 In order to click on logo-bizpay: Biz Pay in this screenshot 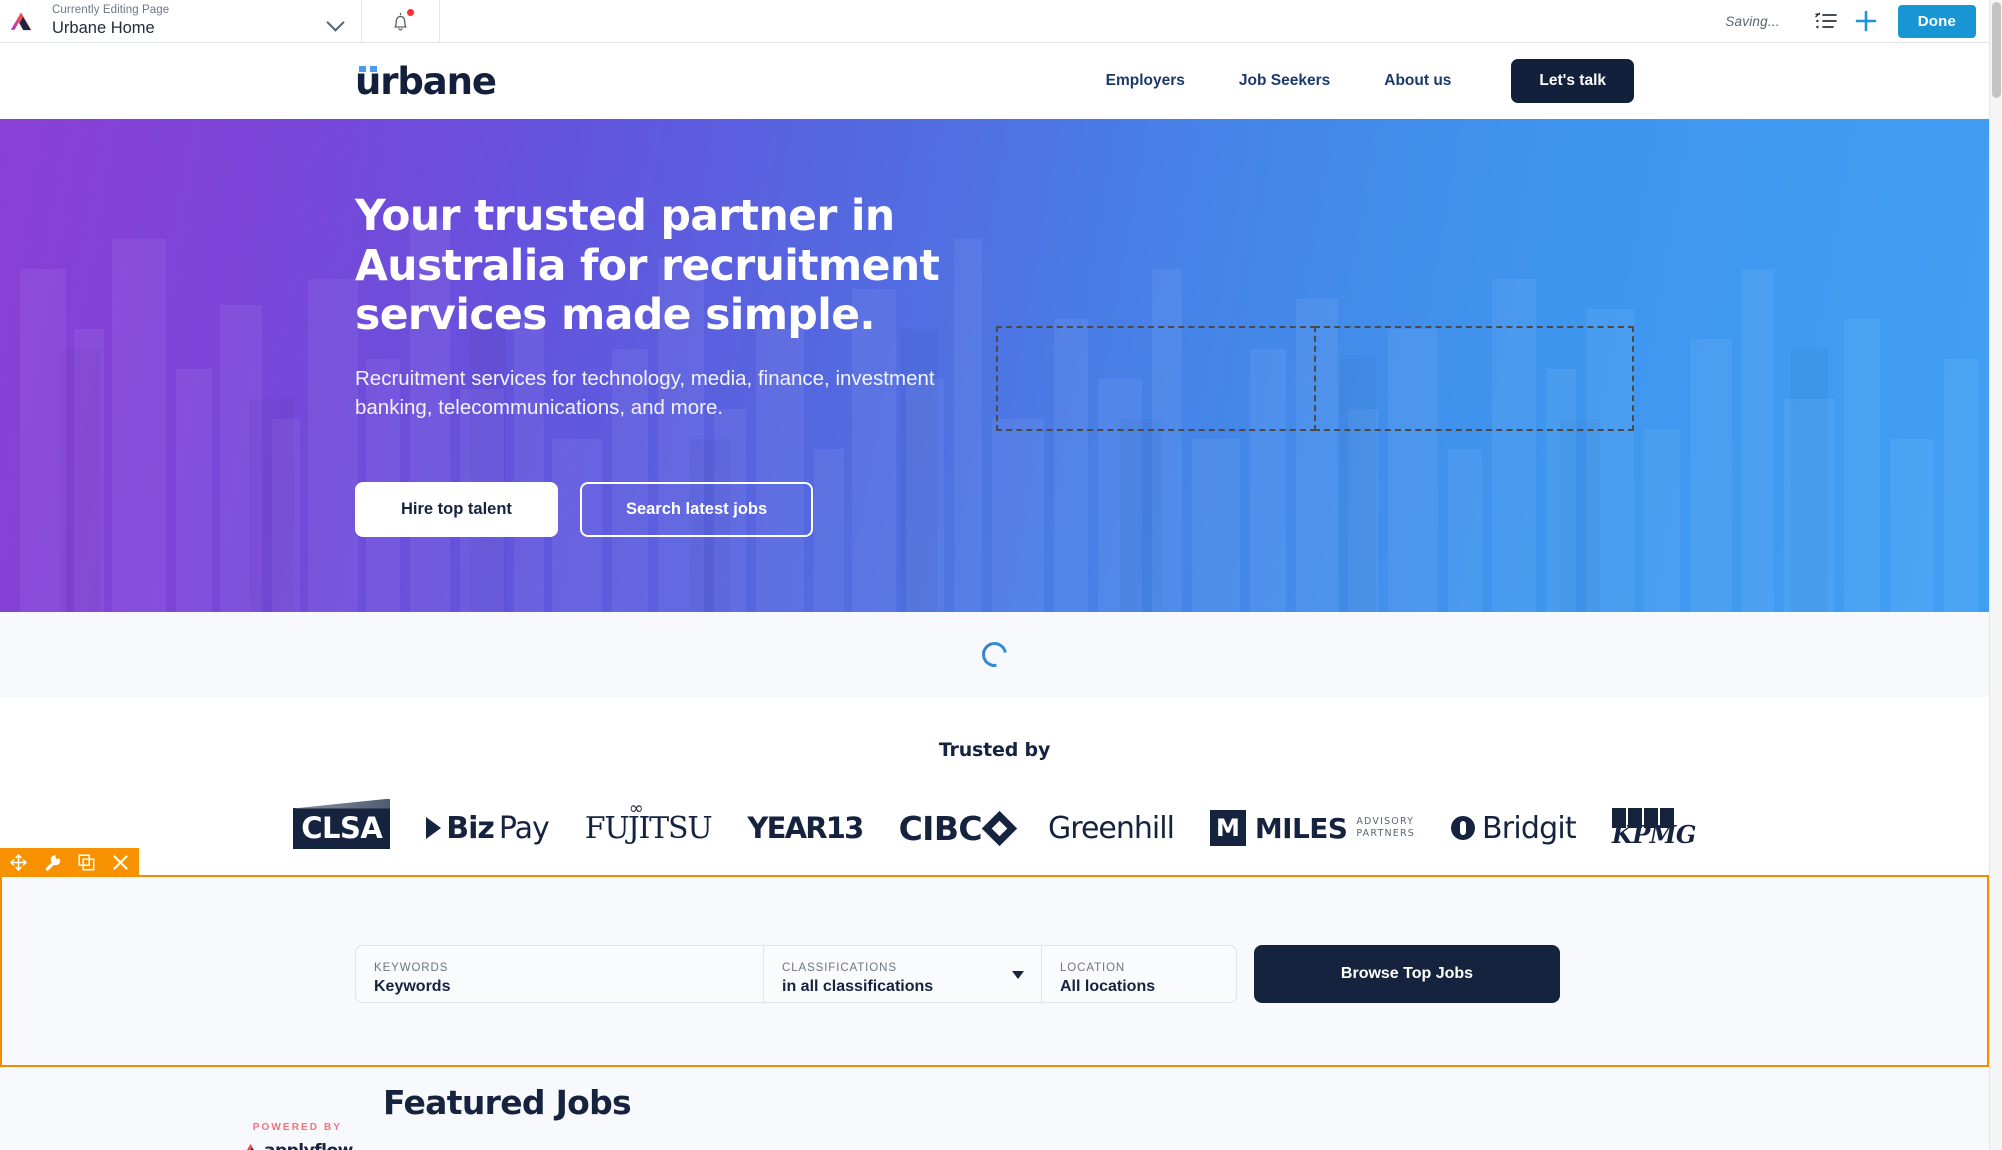, I will do `click(488, 828)`.